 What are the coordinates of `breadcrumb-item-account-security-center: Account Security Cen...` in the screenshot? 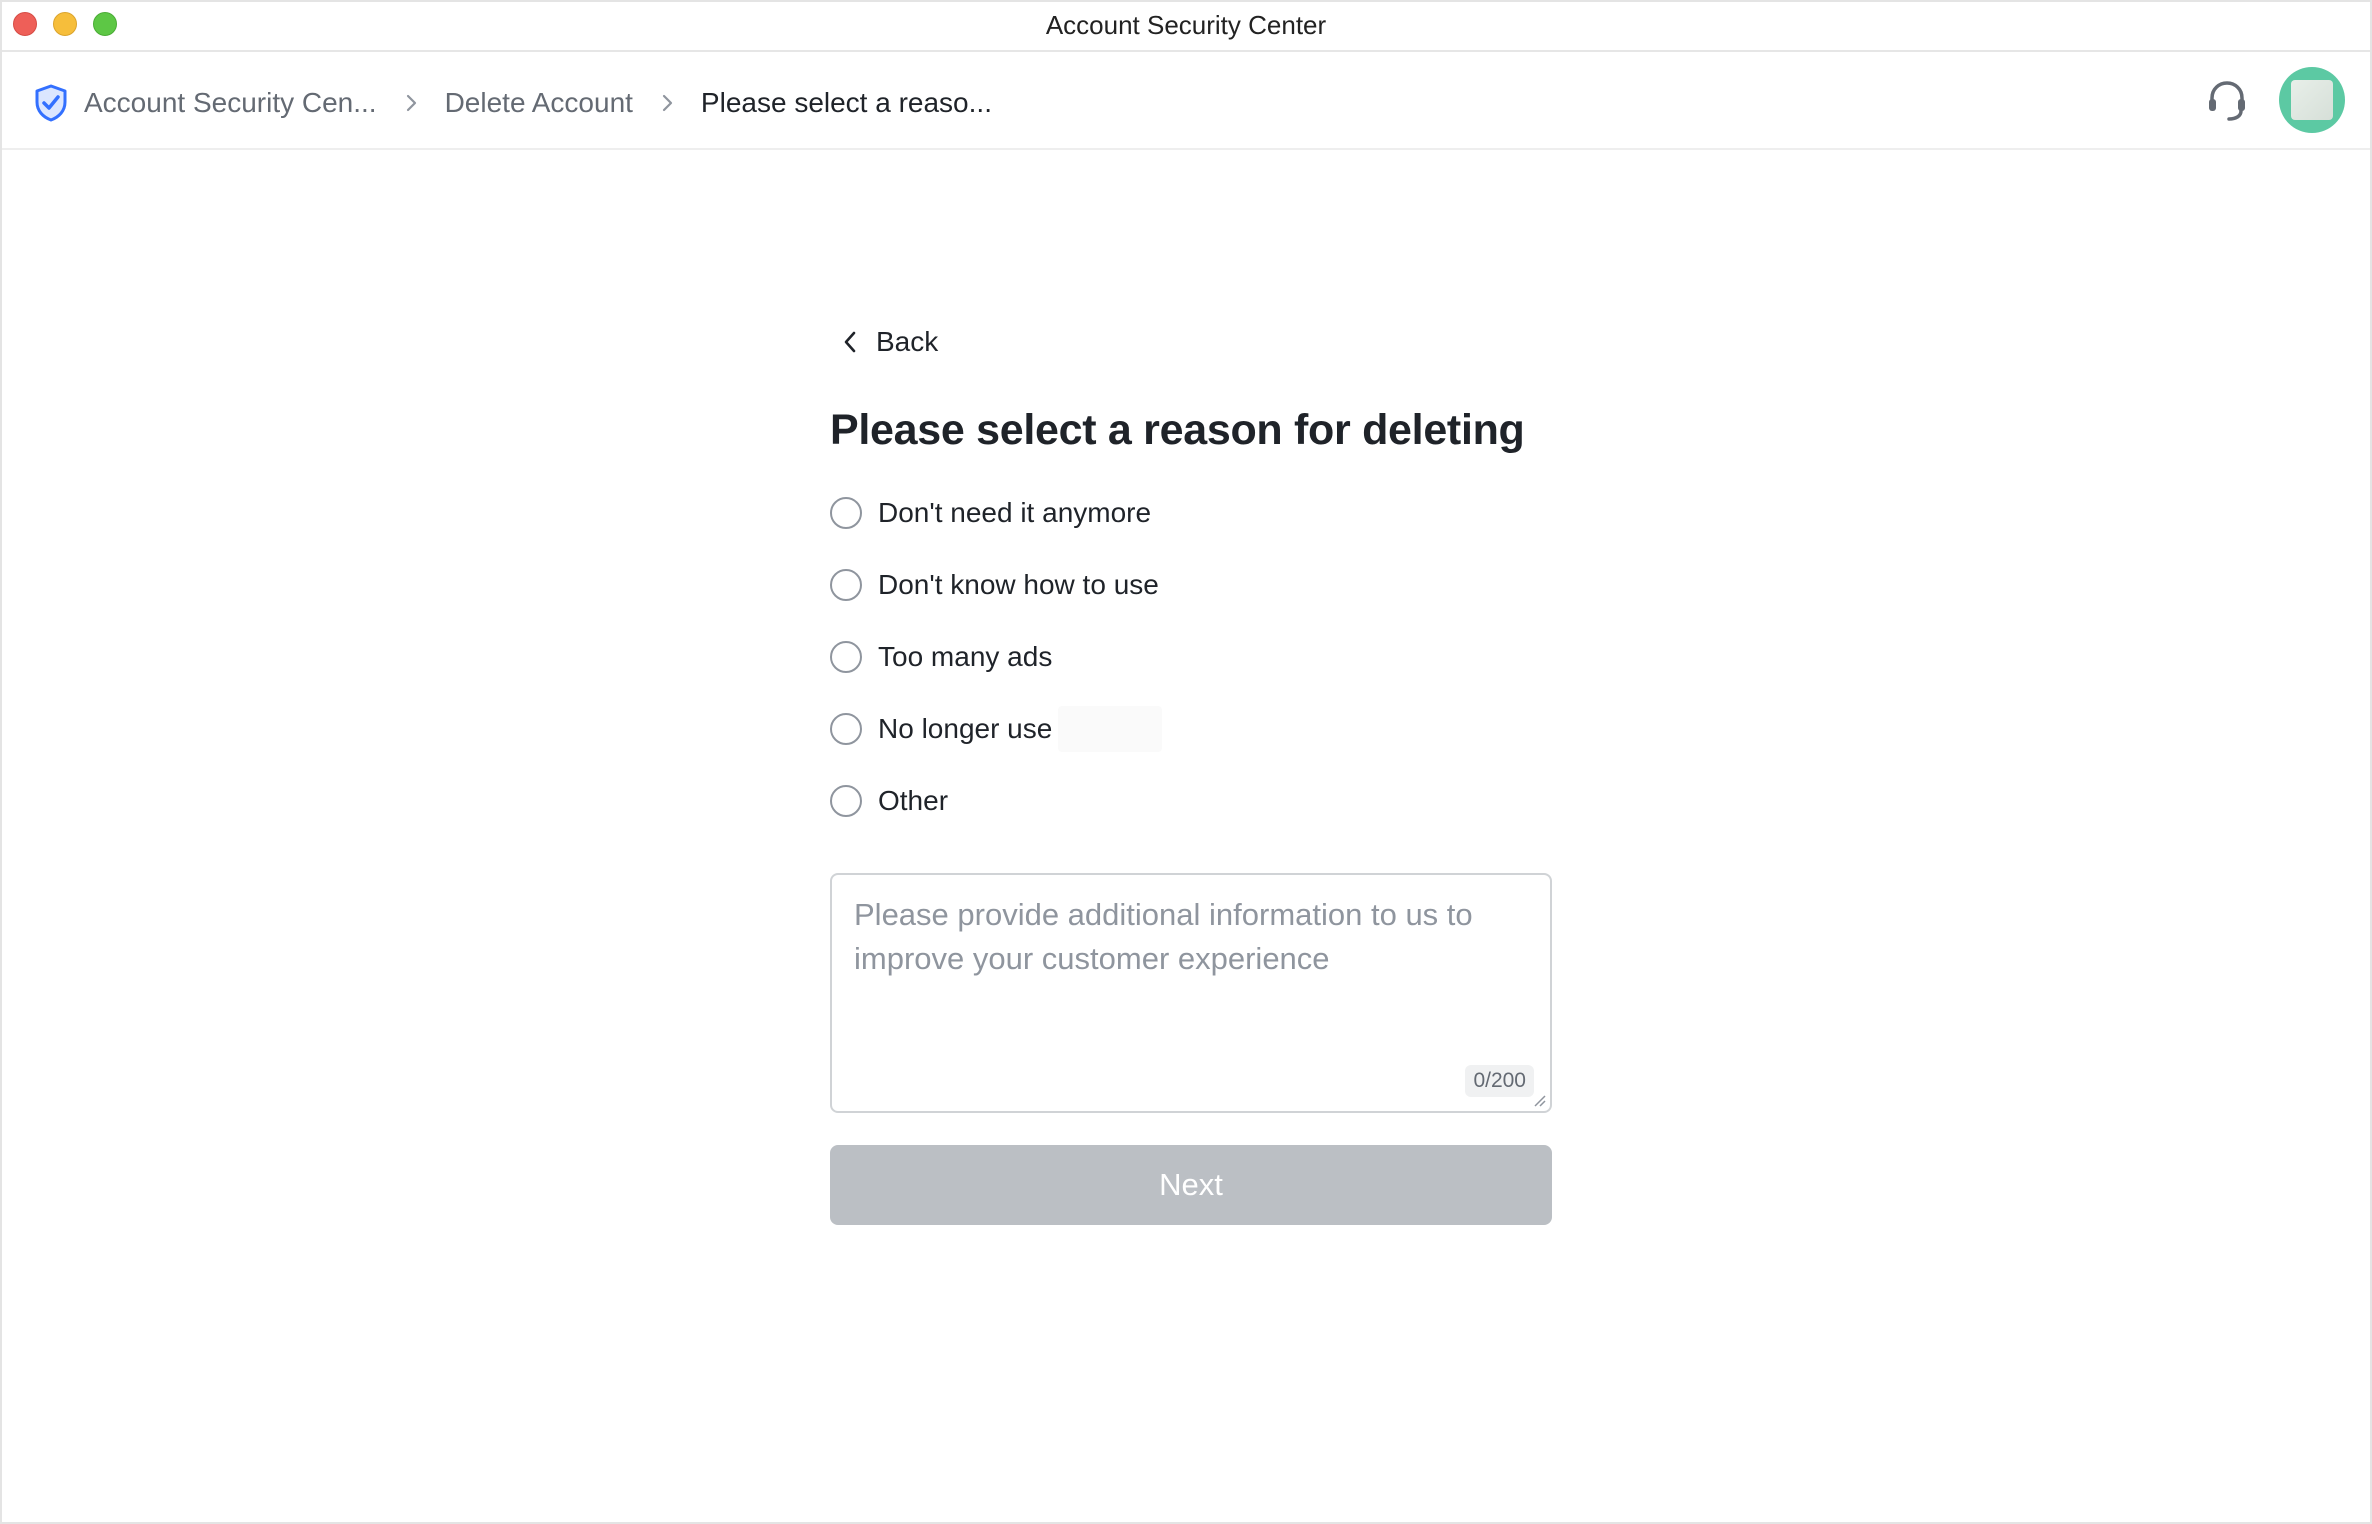 It's located at (230, 103).